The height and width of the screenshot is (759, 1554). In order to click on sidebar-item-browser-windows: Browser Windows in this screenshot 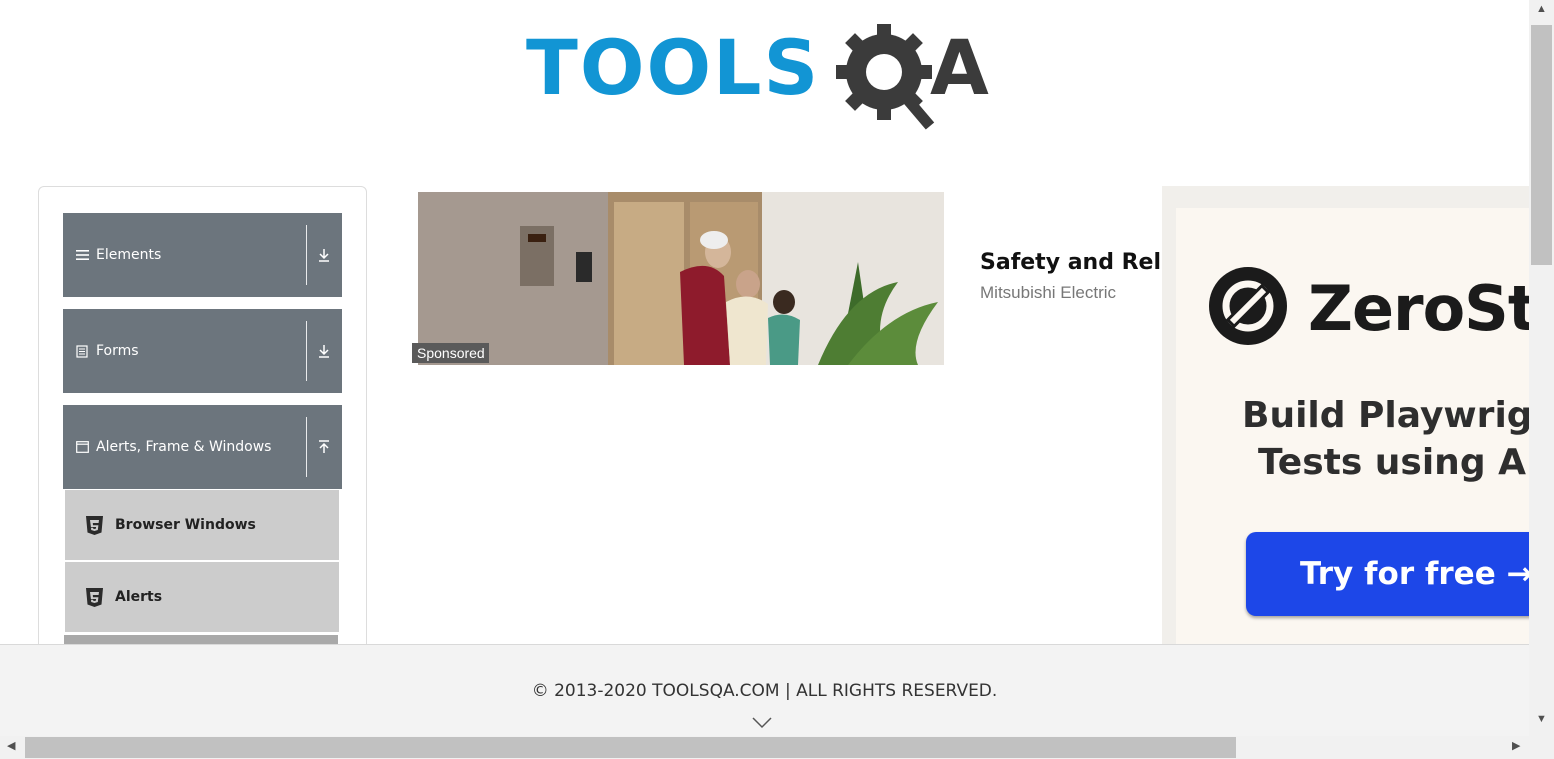, I will do `click(202, 525)`.